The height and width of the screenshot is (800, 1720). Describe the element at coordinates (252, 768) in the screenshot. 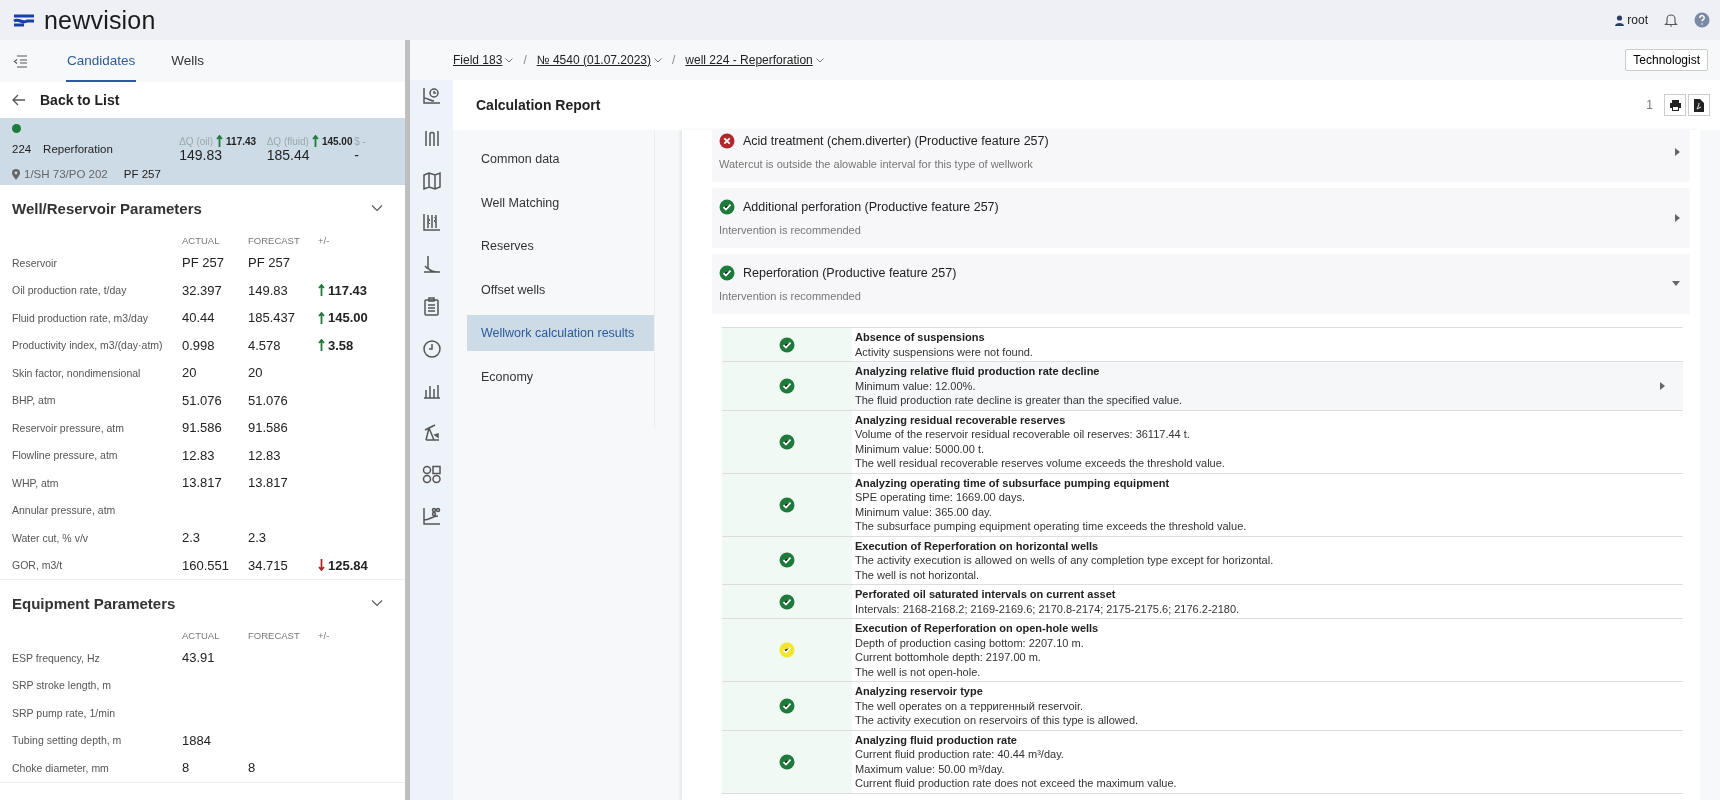

I see `forecast-value: 8` at that location.